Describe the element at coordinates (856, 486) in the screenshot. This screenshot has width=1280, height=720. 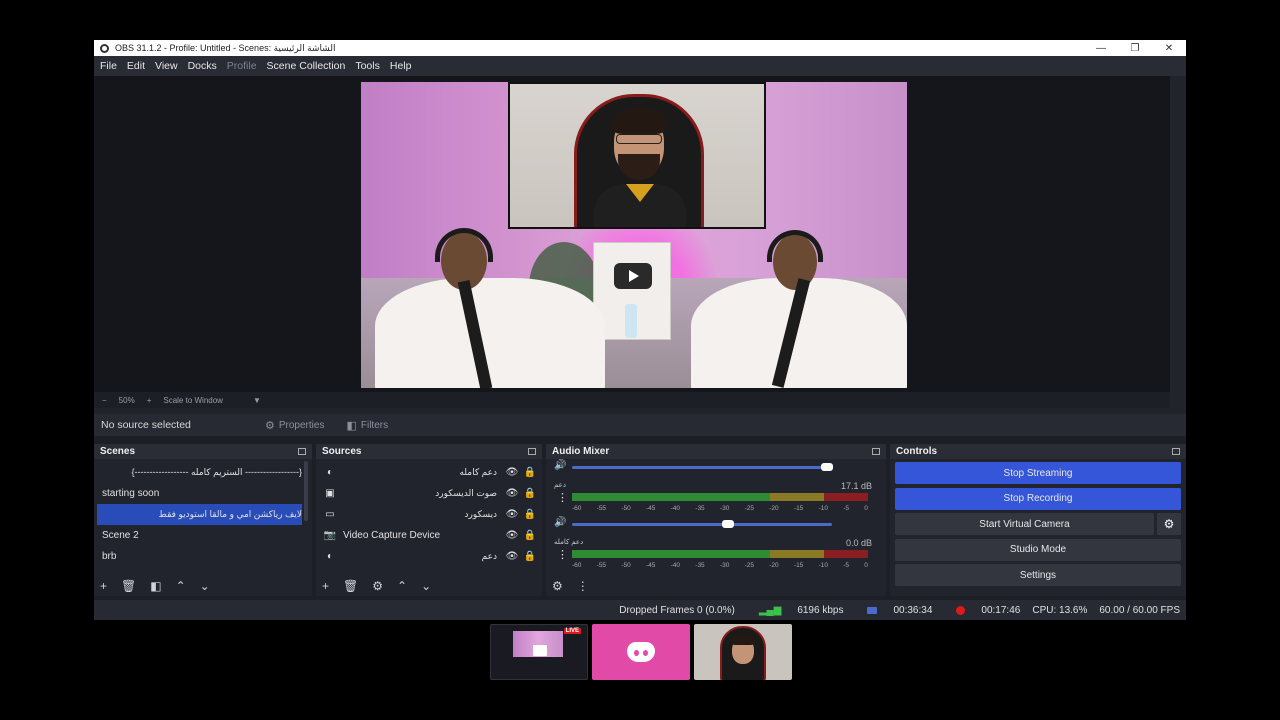
I see `db-readout: 17.1 dB` at that location.